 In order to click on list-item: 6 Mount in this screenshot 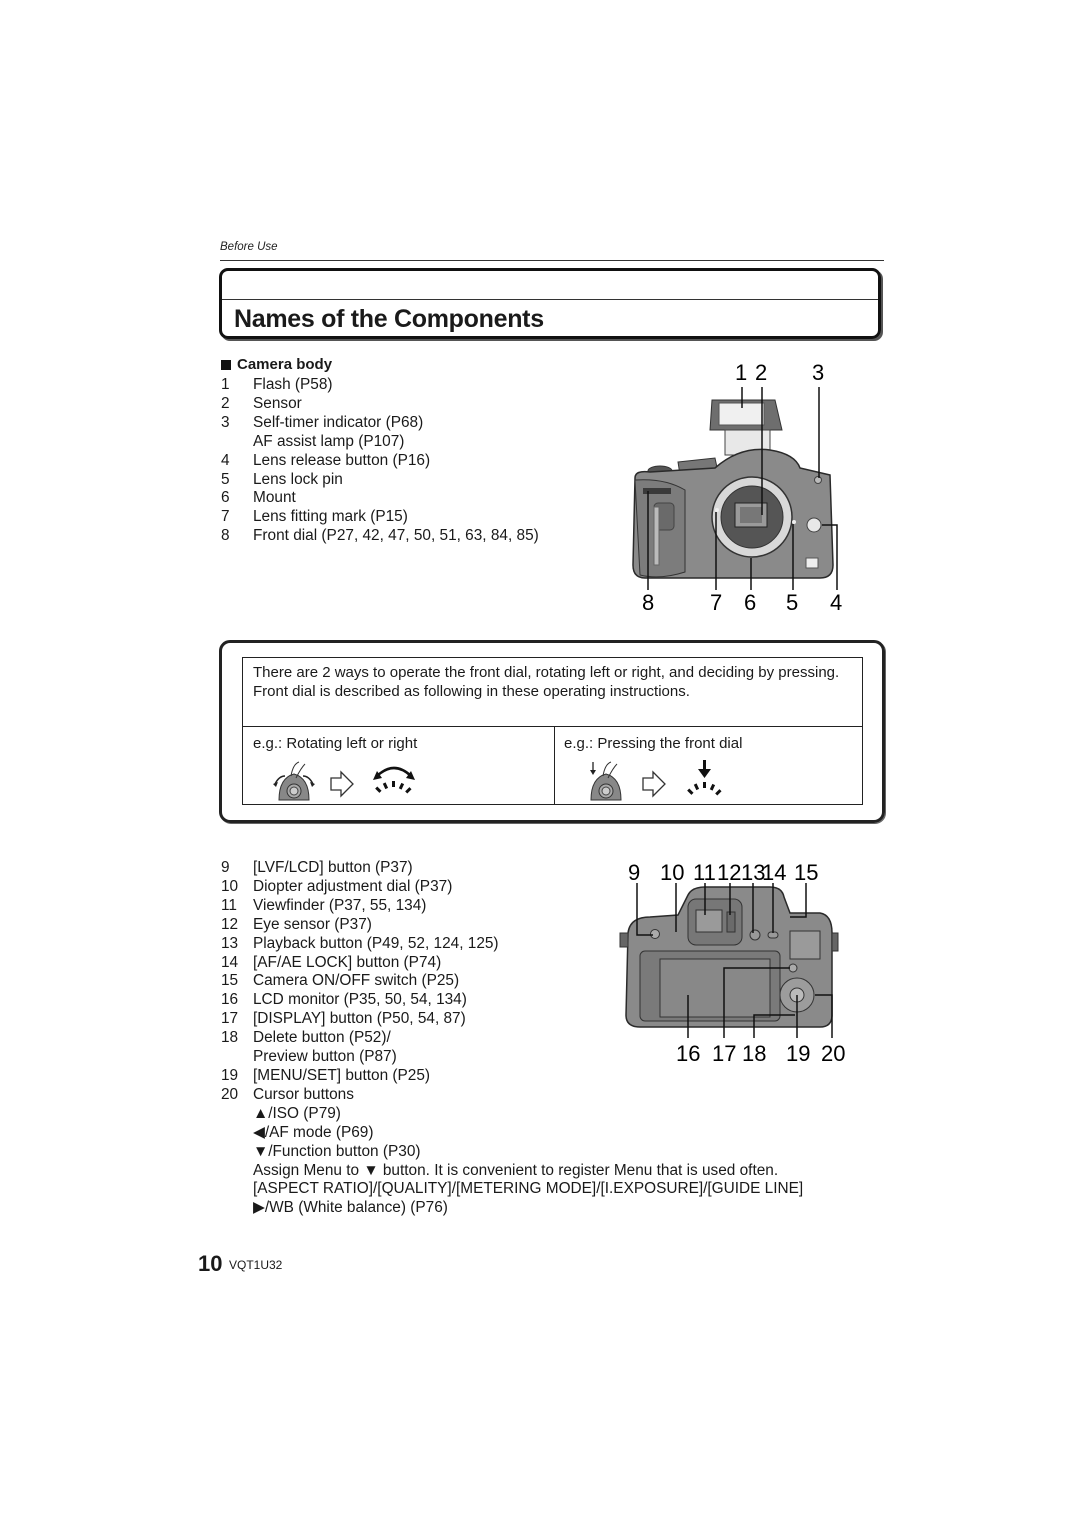, I will do `click(380, 498)`.